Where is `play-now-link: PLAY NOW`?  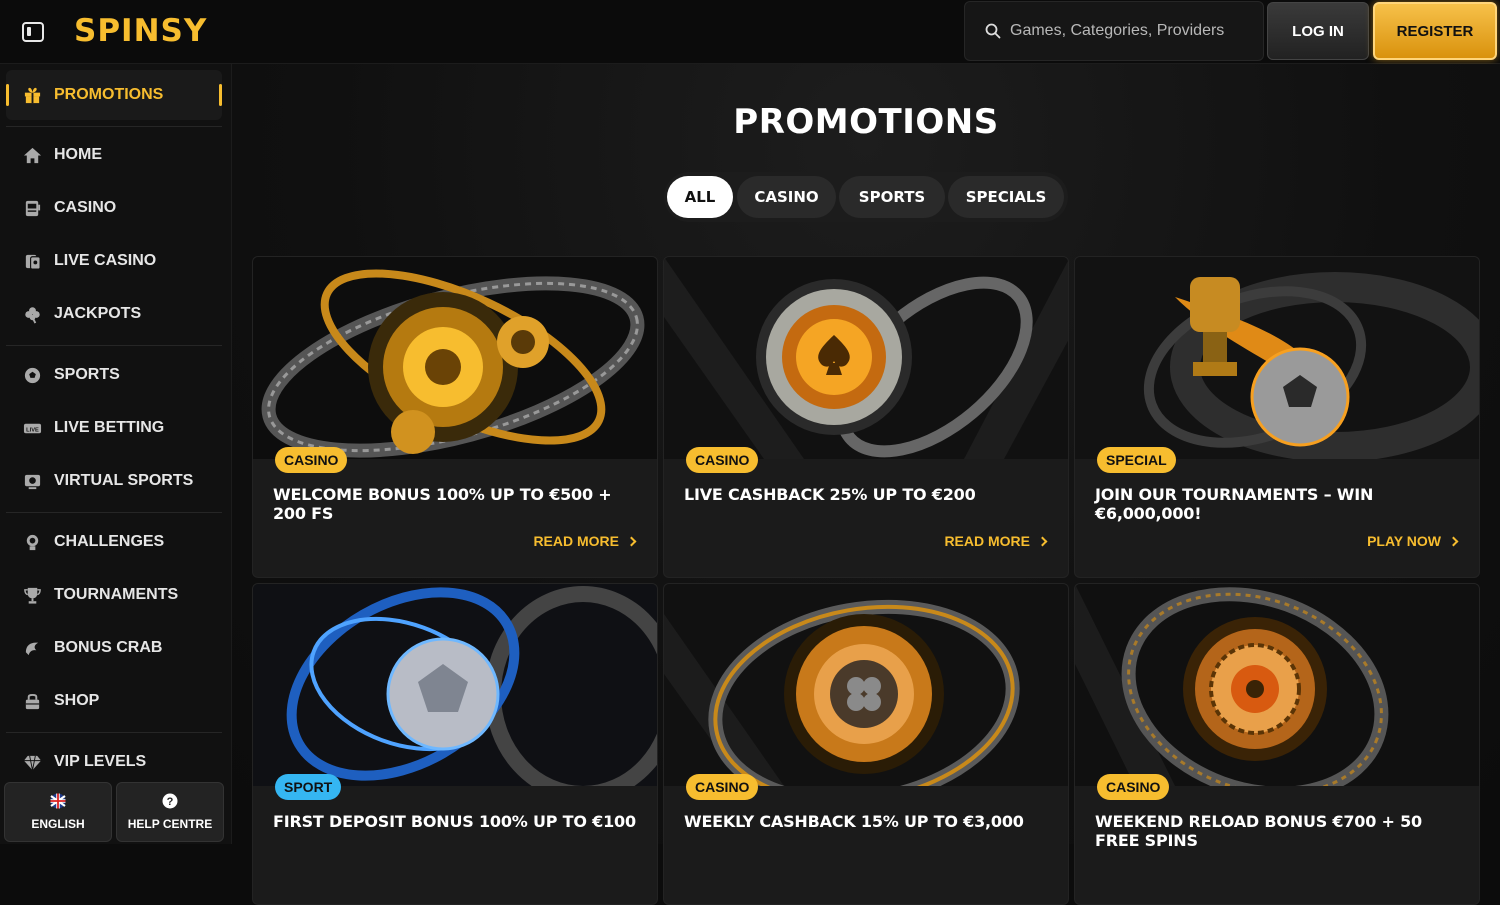
play-now-link: PLAY NOW is located at coordinates (1413, 541).